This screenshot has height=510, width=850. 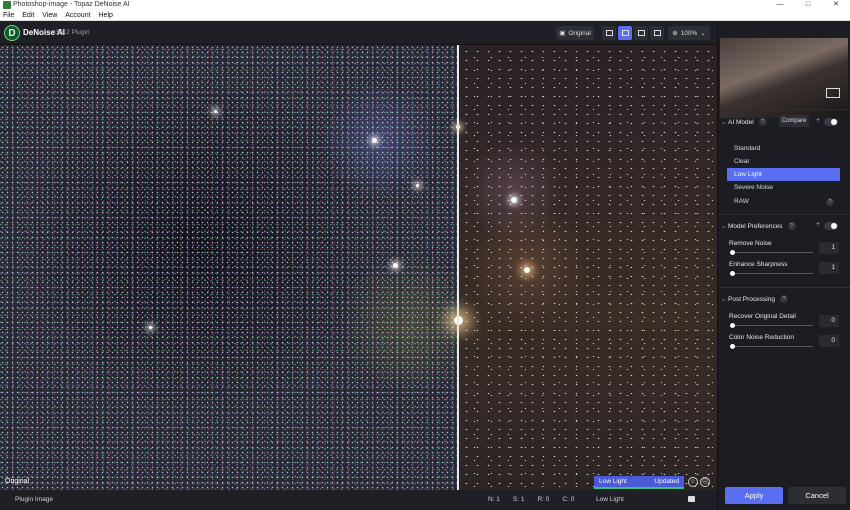 What do you see at coordinates (666, 481) in the screenshot?
I see `model-tag-status: Updated` at bounding box center [666, 481].